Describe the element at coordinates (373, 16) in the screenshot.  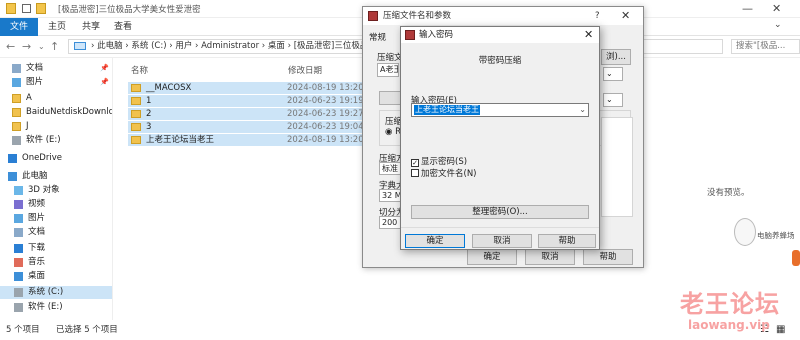
I see `winrar-icon` at that location.